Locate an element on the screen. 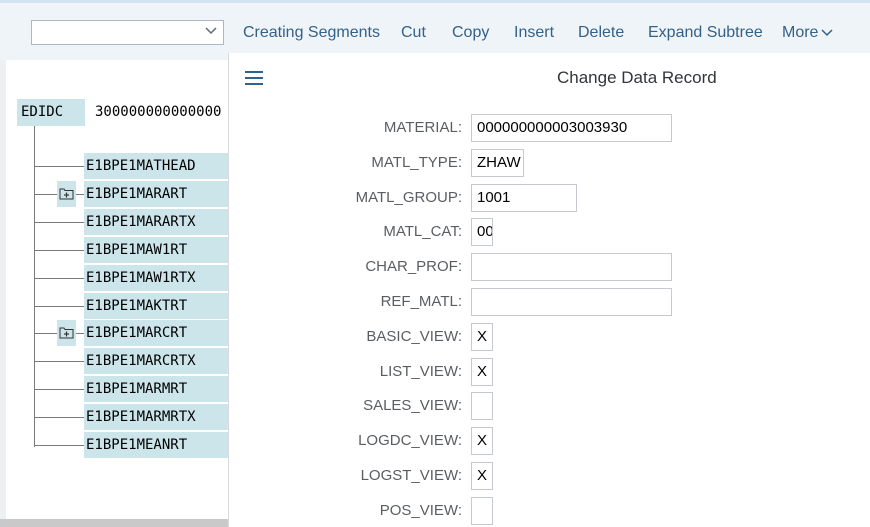 The width and height of the screenshot is (870, 527). field-label: LOGST_VIEW: is located at coordinates (411, 475).